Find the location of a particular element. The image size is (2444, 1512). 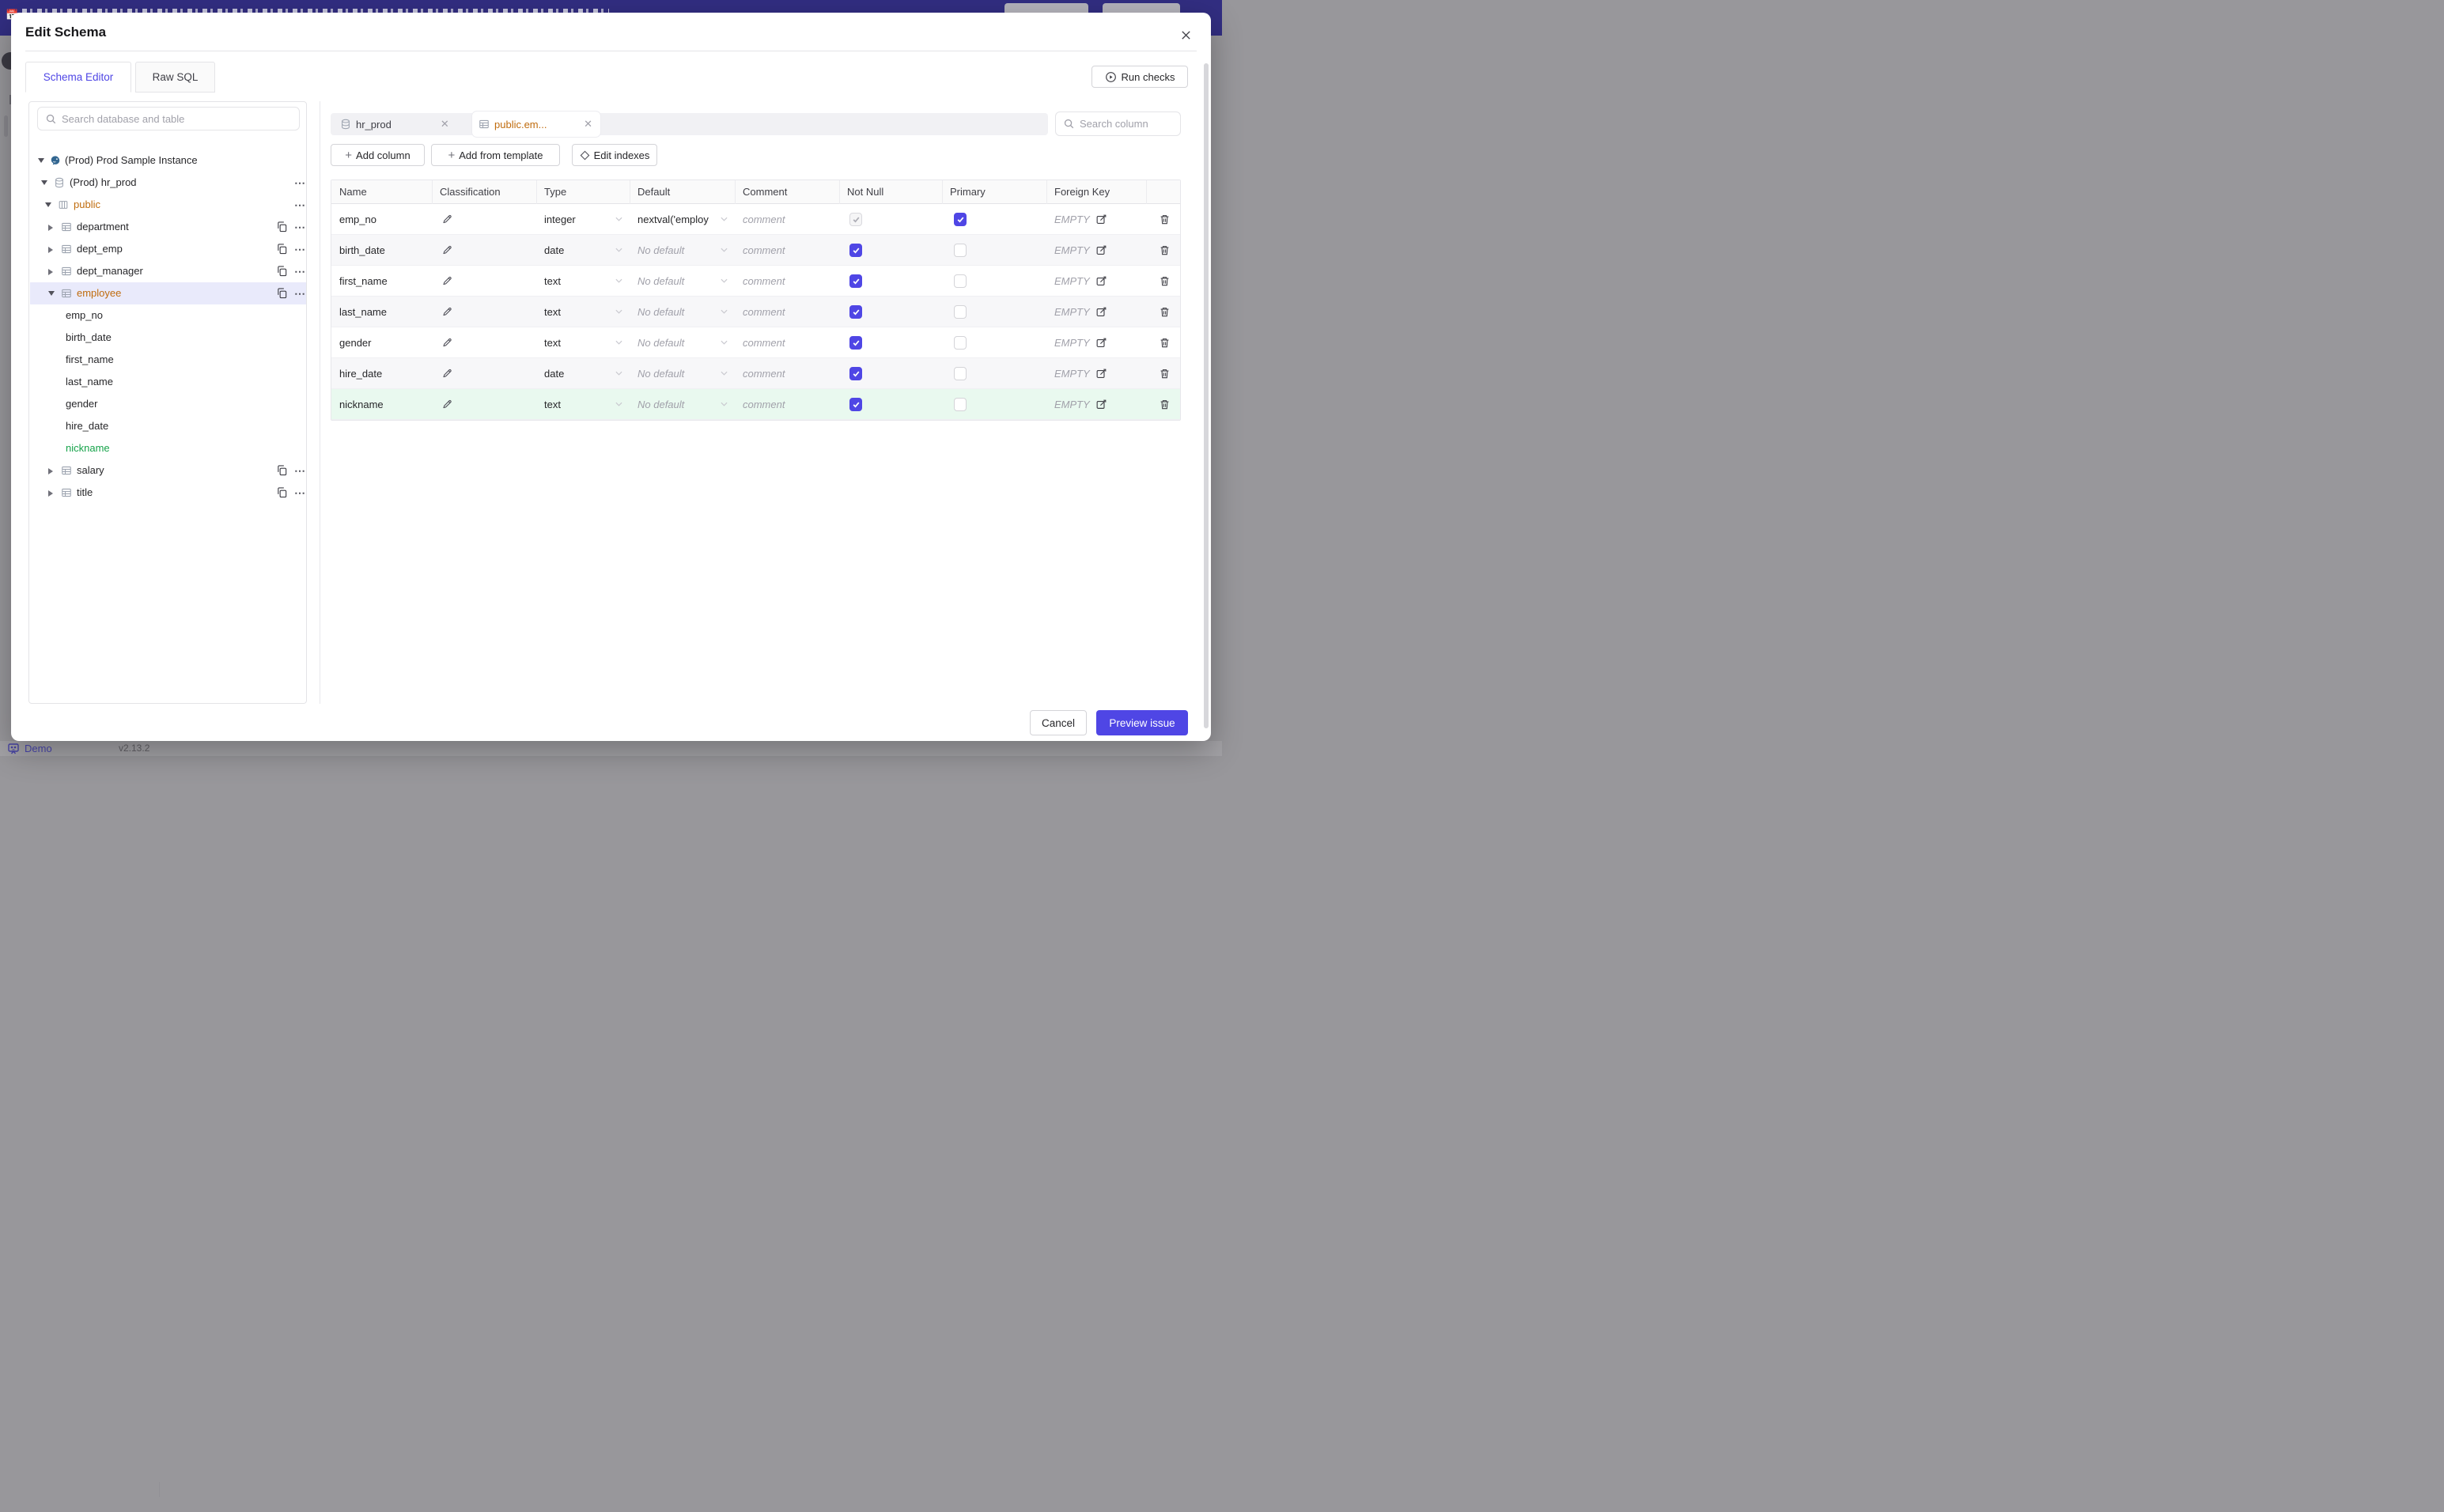

tab-chip-public-employee: public.em... ✕ is located at coordinates (536, 125).